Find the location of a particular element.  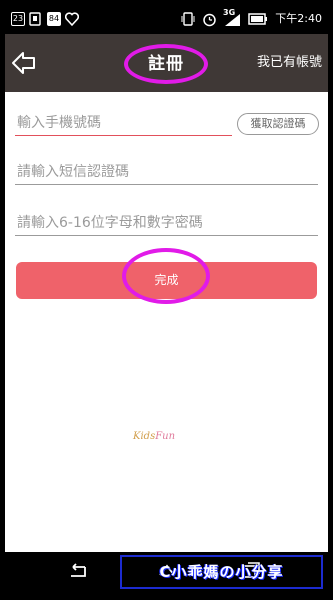

alarm-icon is located at coordinates (209, 20).